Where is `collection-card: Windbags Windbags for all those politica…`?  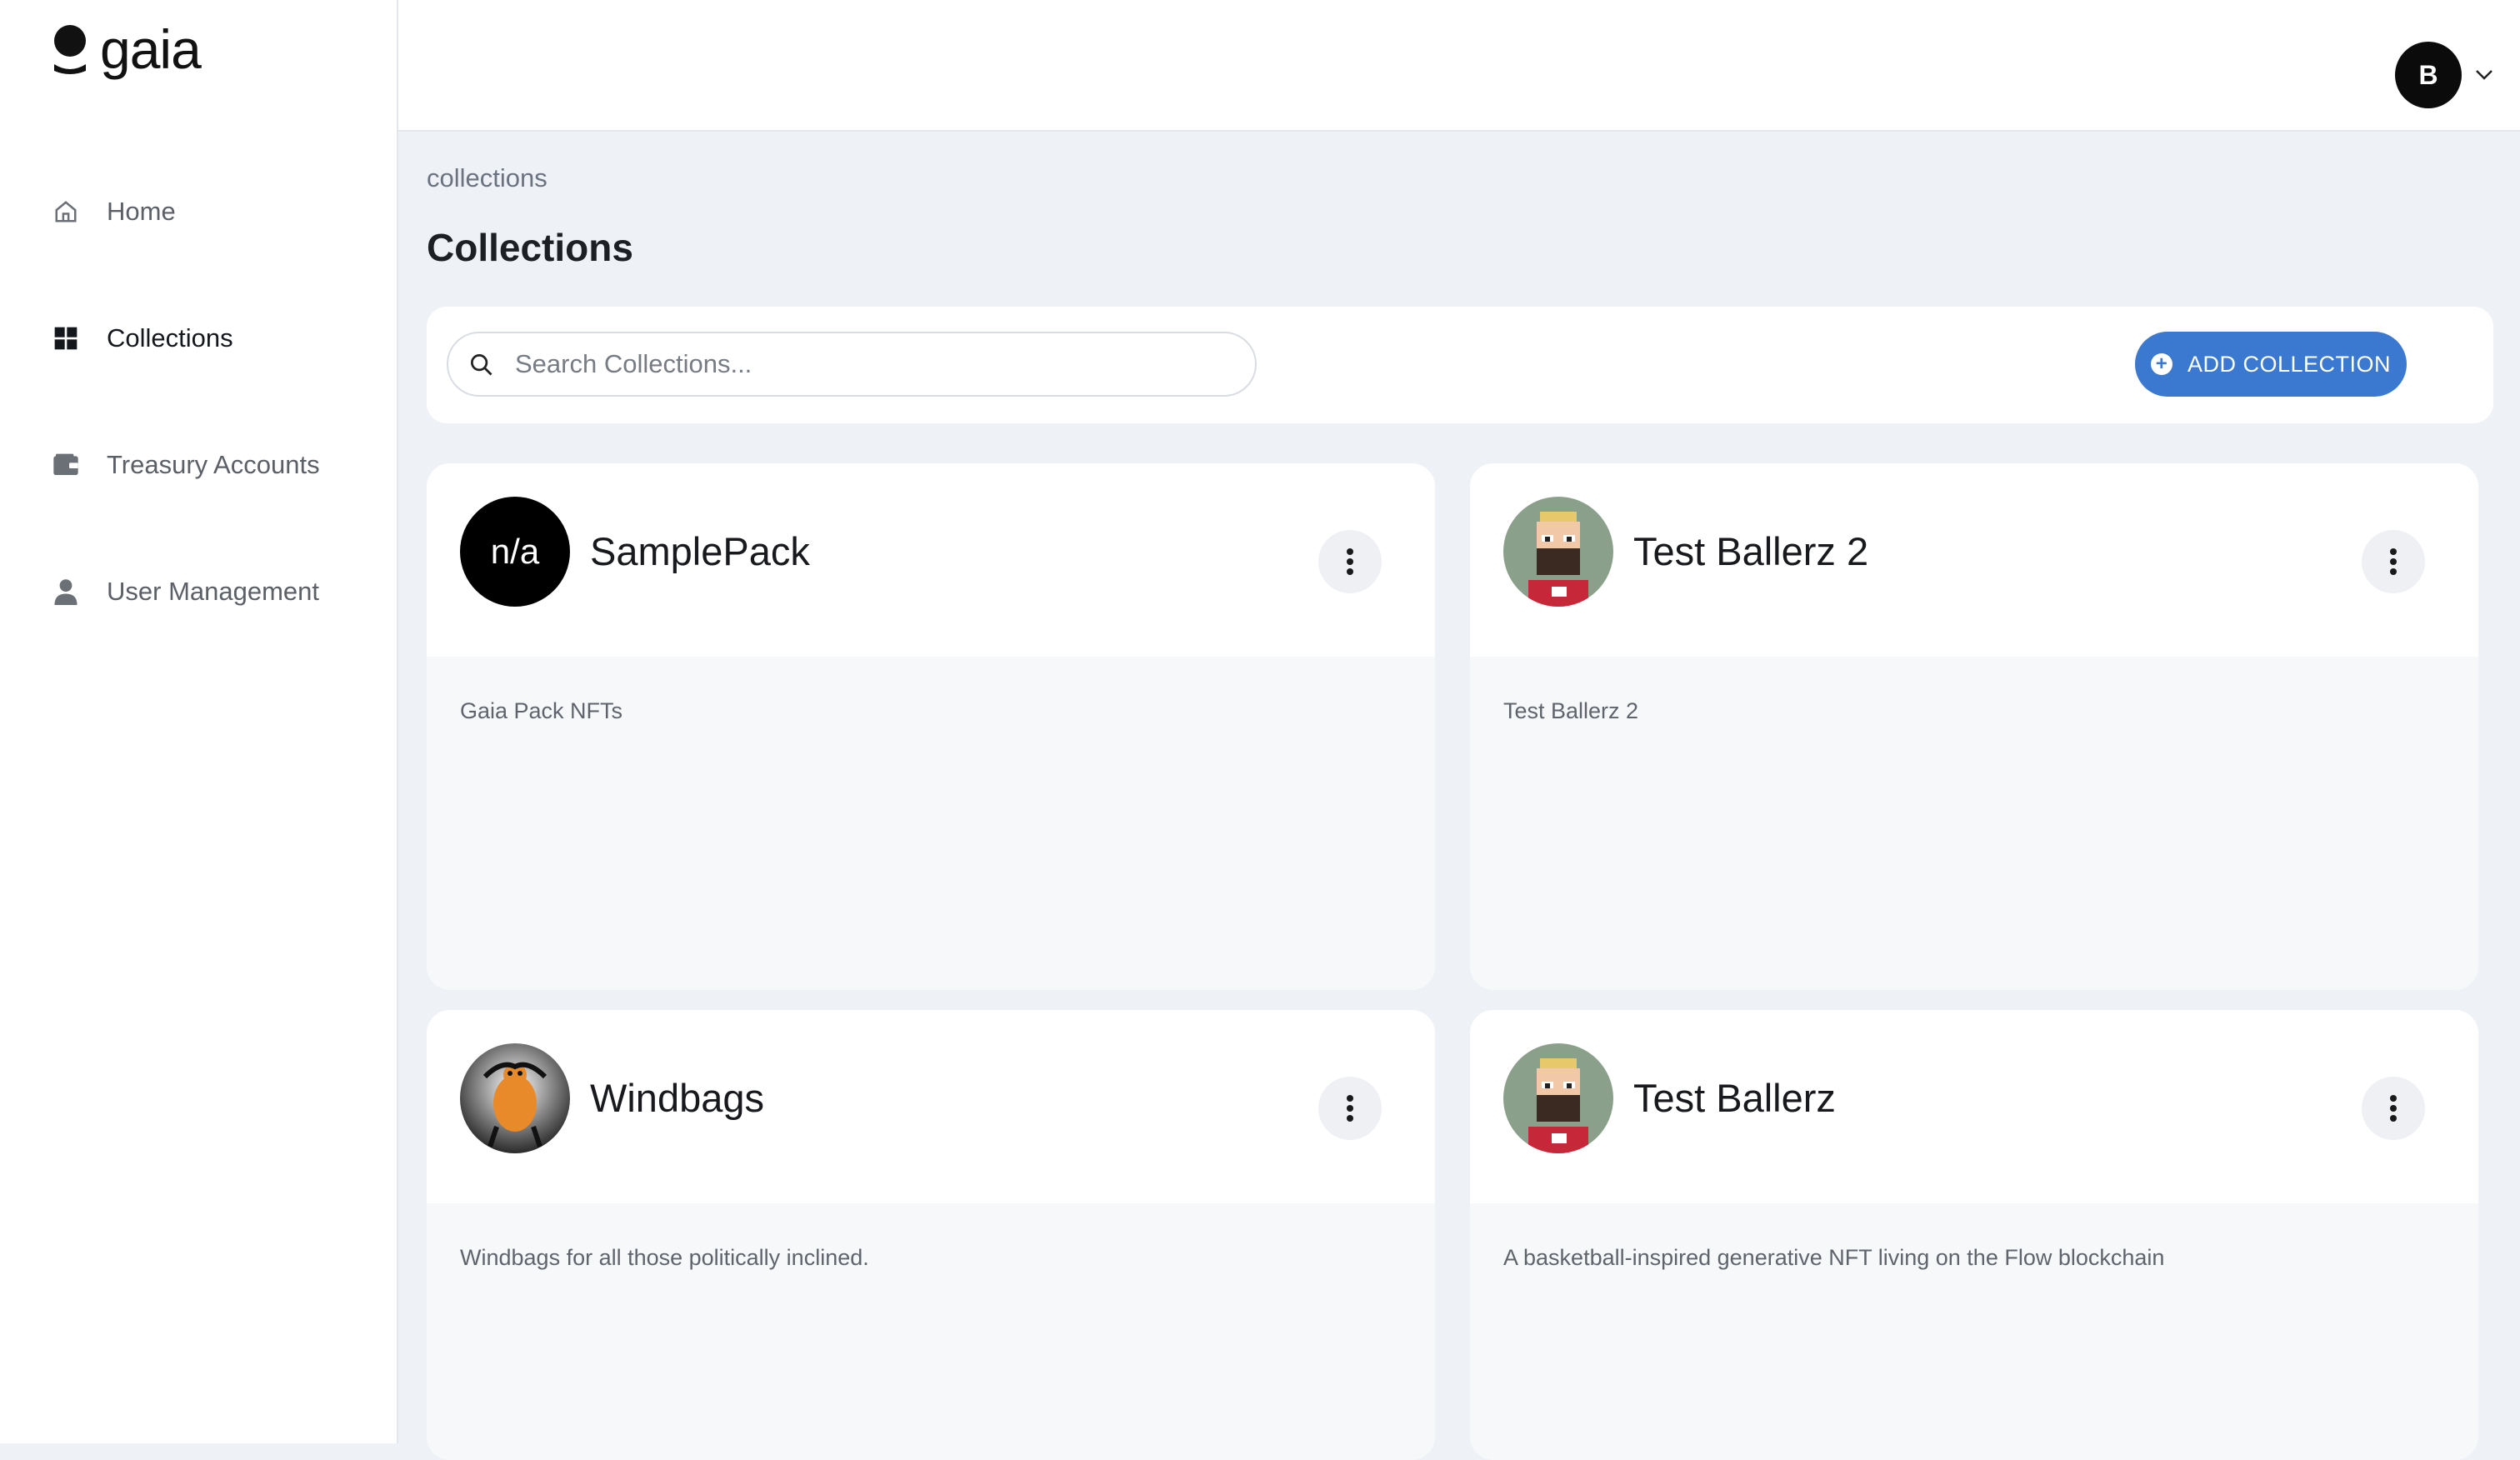 collection-card: Windbags Windbags for all those politica… is located at coordinates (931, 1235).